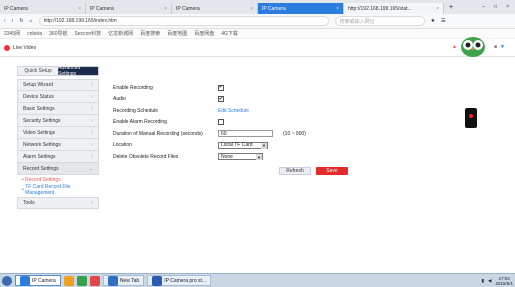  Describe the element at coordinates (58, 157) in the screenshot. I see `sidebar-item-alarm-settings: Alarm Settings ›` at that location.